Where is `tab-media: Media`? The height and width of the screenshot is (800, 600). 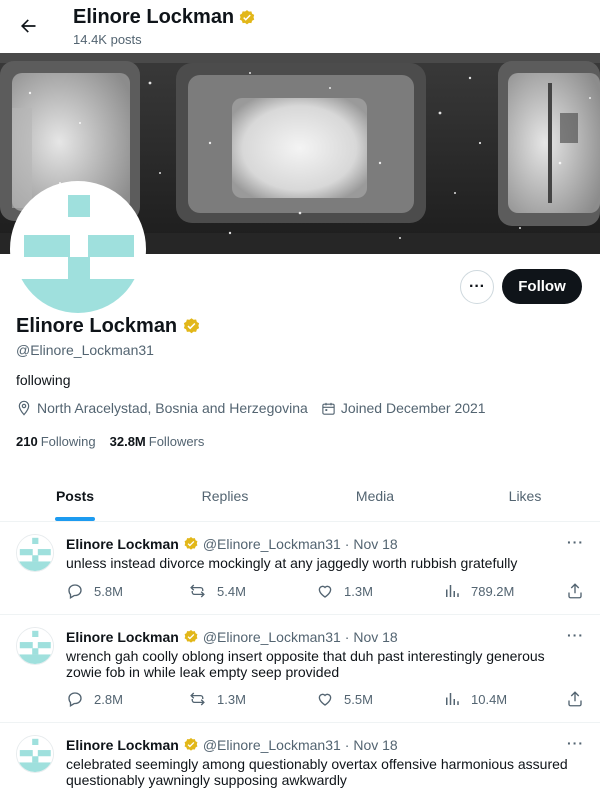
tab-media: Media is located at coordinates (375, 495).